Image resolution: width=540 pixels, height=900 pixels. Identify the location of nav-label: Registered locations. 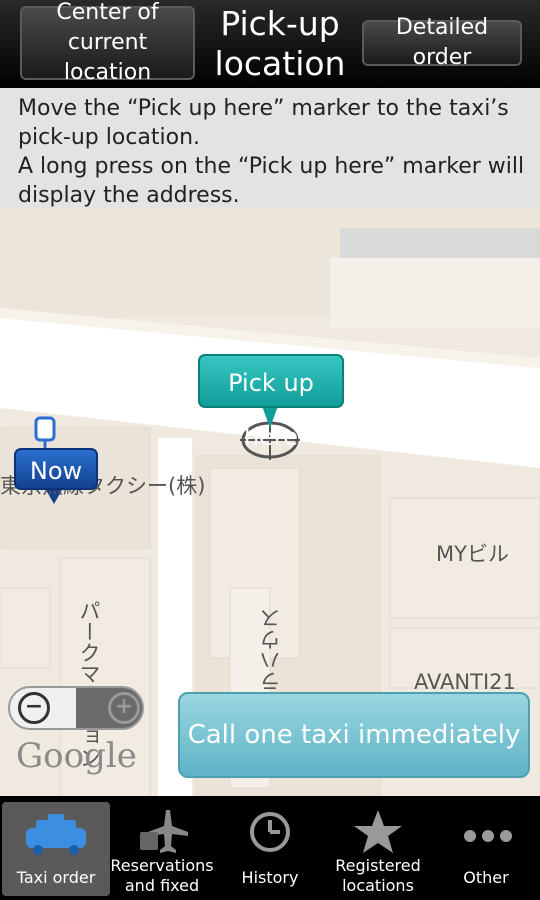
(378, 875).